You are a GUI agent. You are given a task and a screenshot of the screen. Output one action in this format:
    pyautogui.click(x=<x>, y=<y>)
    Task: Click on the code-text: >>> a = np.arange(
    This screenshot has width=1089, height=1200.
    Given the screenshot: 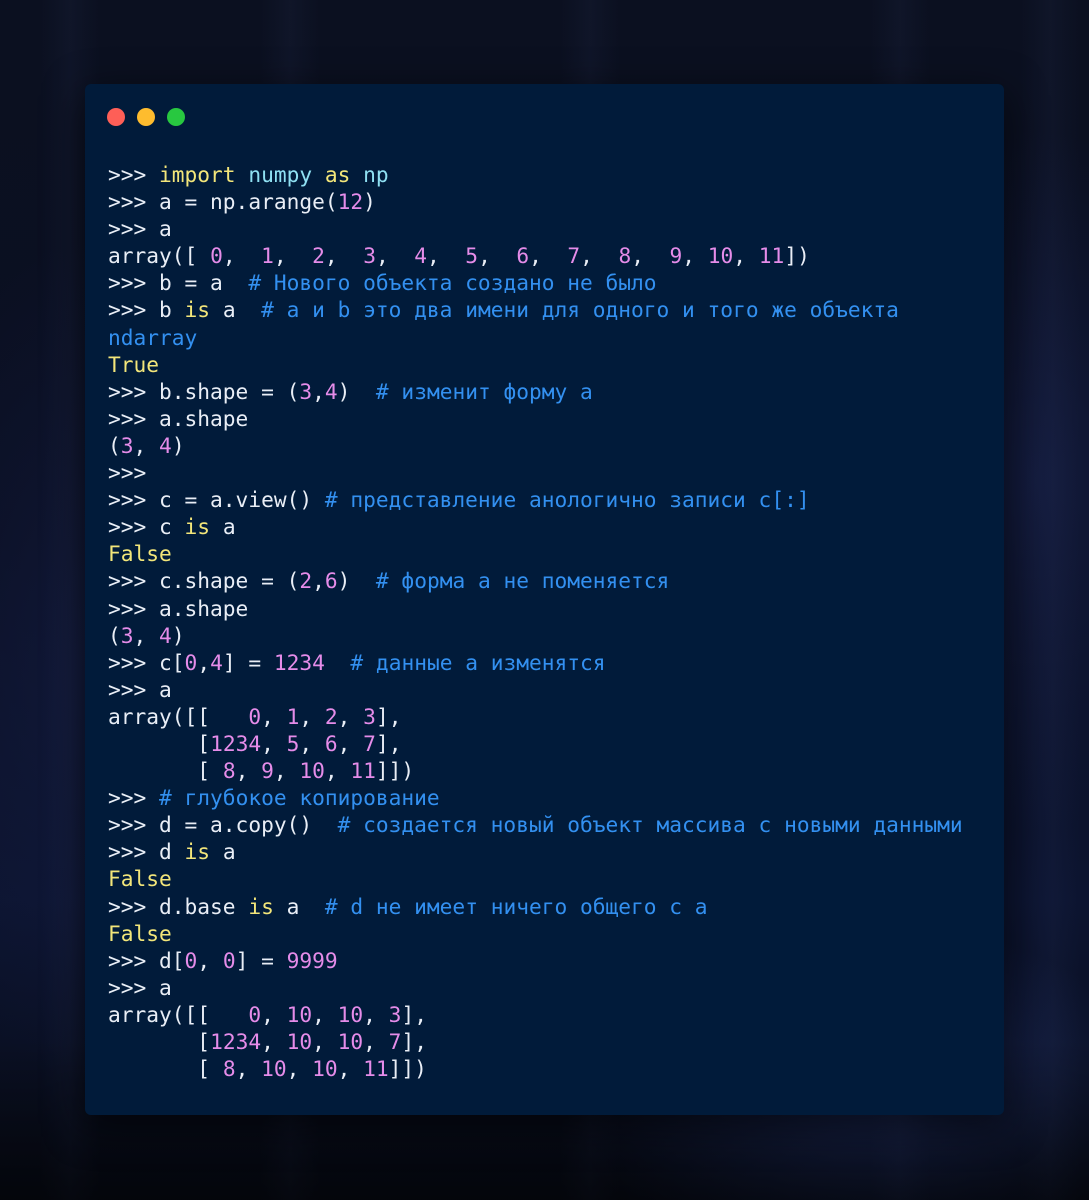 What is the action you would take?
    pyautogui.click(x=223, y=202)
    